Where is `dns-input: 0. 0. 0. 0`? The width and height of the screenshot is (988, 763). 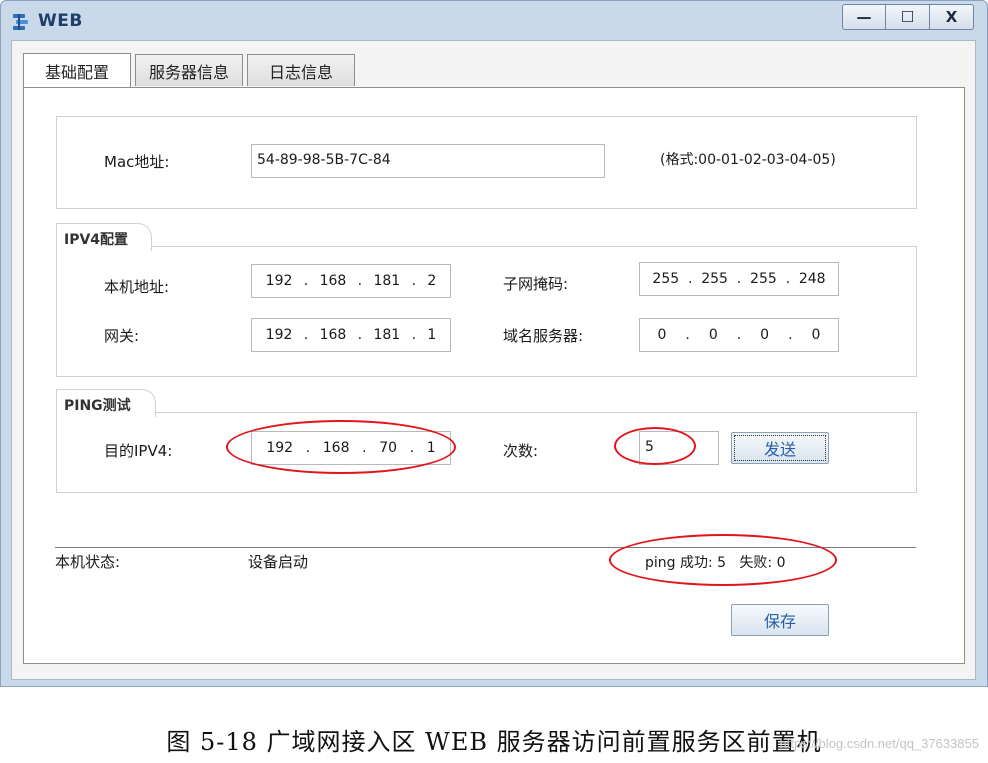 dns-input: 0. 0. 0. 0 is located at coordinates (739, 335).